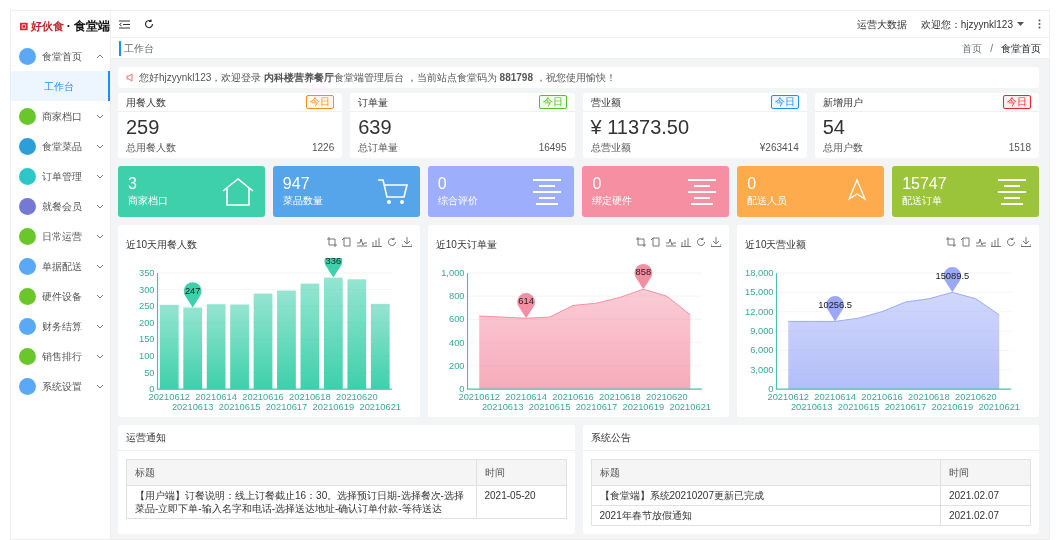 This screenshot has height=540, width=1064. I want to click on x-axis-label: 20210613, so click(192, 406).